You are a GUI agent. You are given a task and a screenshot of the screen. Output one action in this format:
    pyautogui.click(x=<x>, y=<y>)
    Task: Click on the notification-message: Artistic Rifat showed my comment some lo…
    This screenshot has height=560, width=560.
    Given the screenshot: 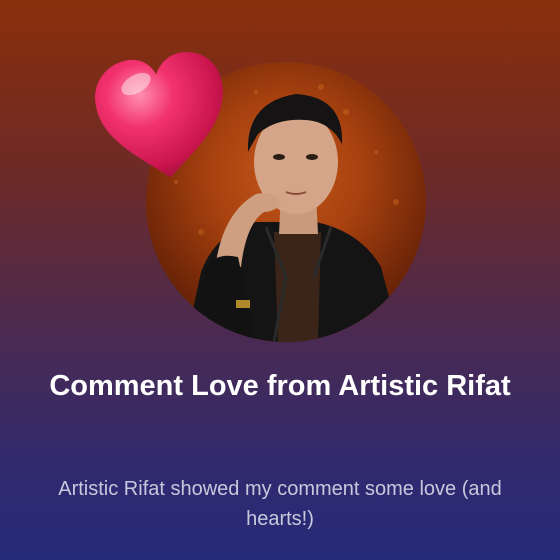 What is the action you would take?
    pyautogui.click(x=280, y=504)
    